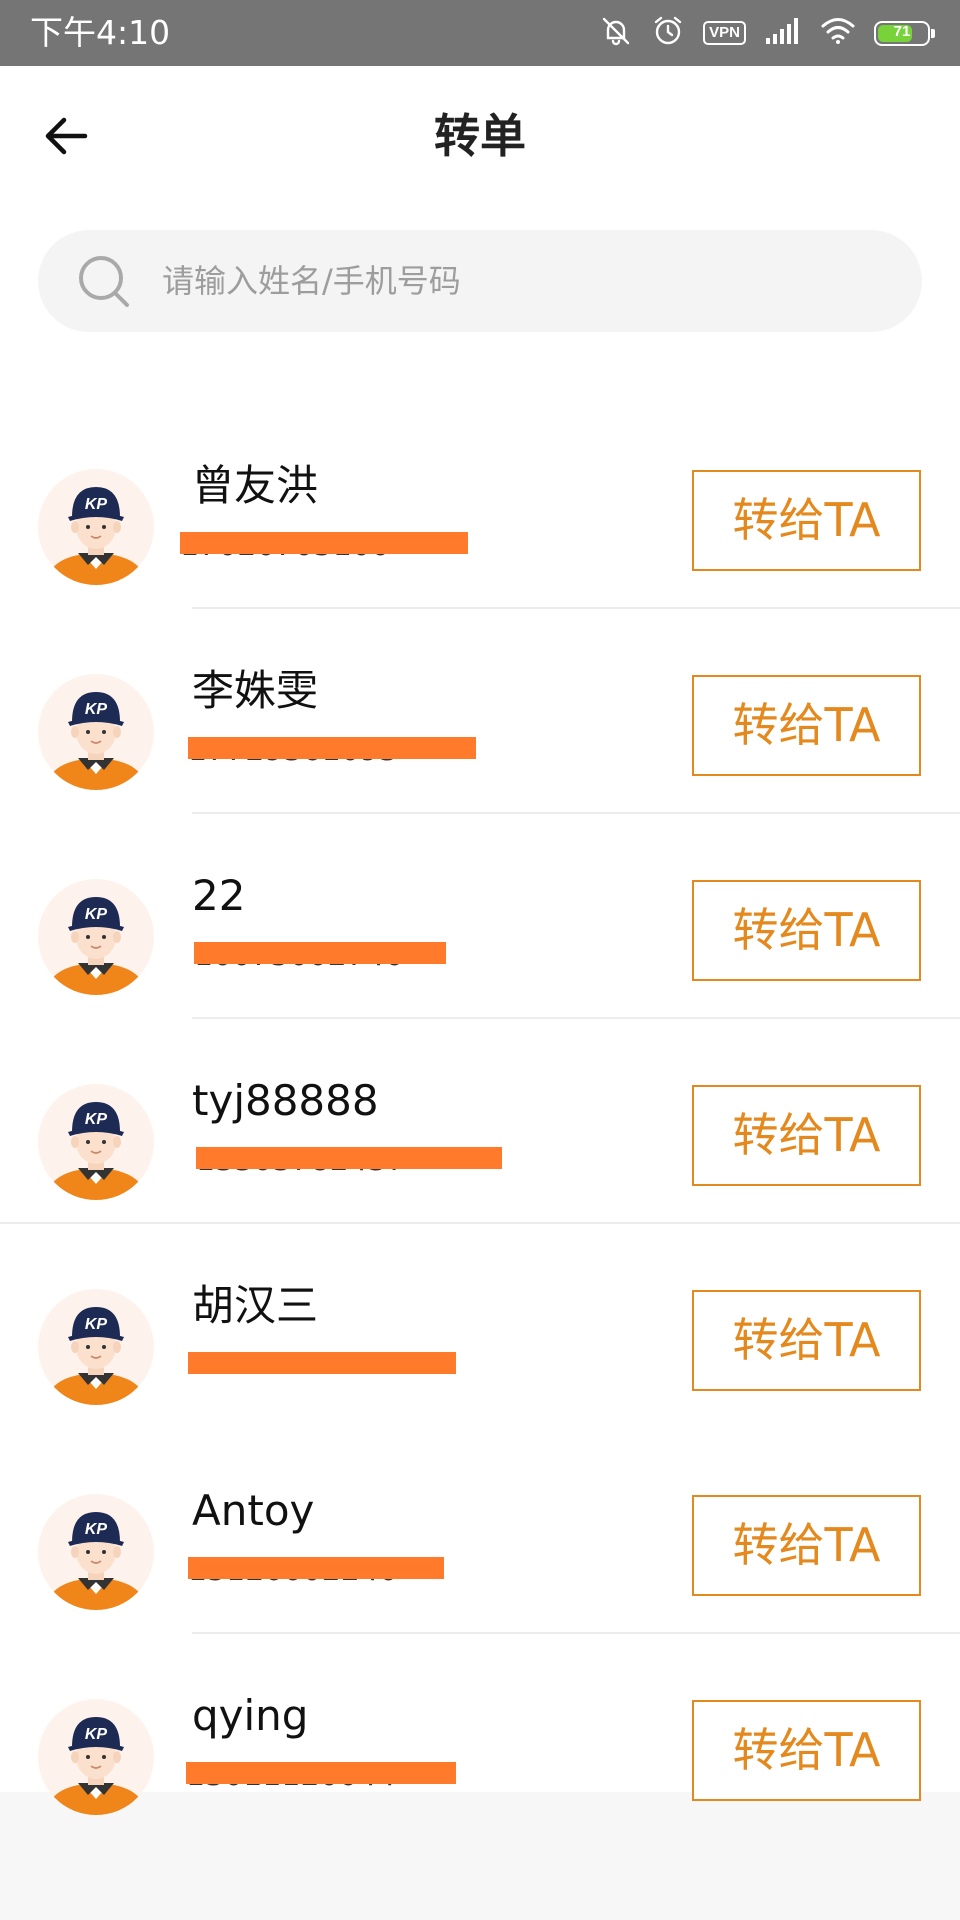  I want to click on page-title: 转单, so click(480, 136).